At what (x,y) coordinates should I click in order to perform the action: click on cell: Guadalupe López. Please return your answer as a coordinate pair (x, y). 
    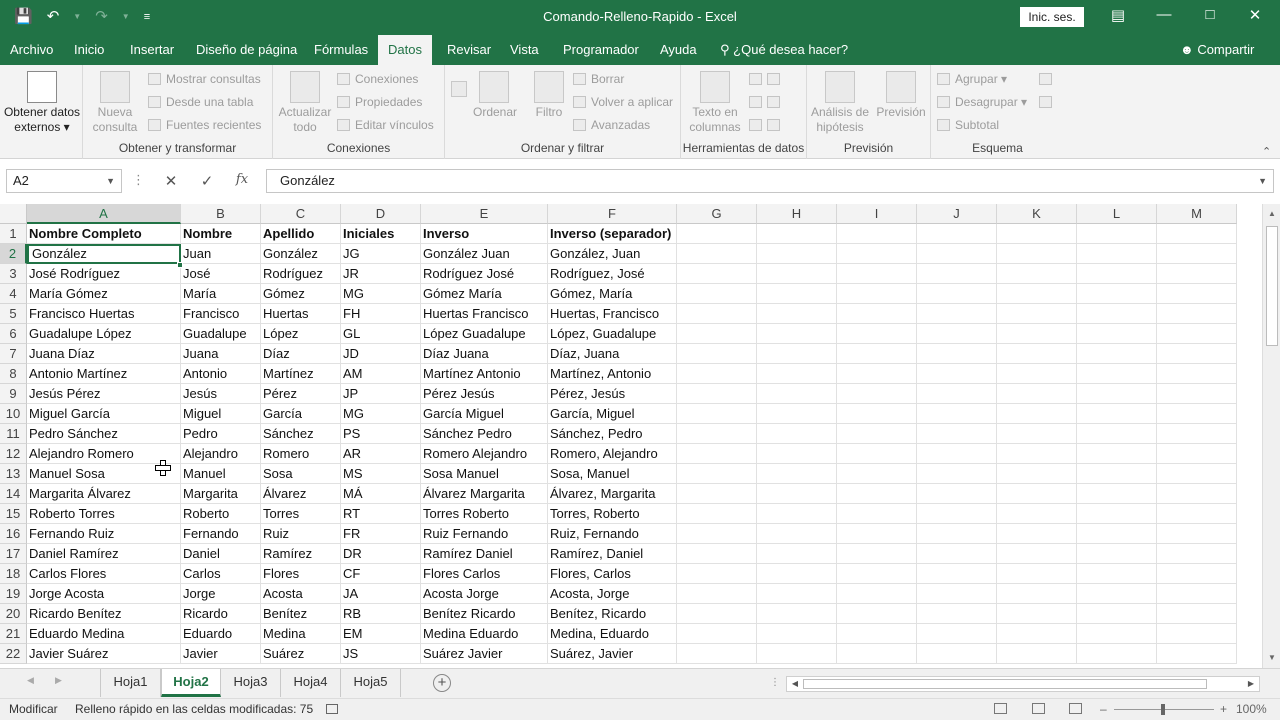
    Looking at the image, I should click on (104, 334).